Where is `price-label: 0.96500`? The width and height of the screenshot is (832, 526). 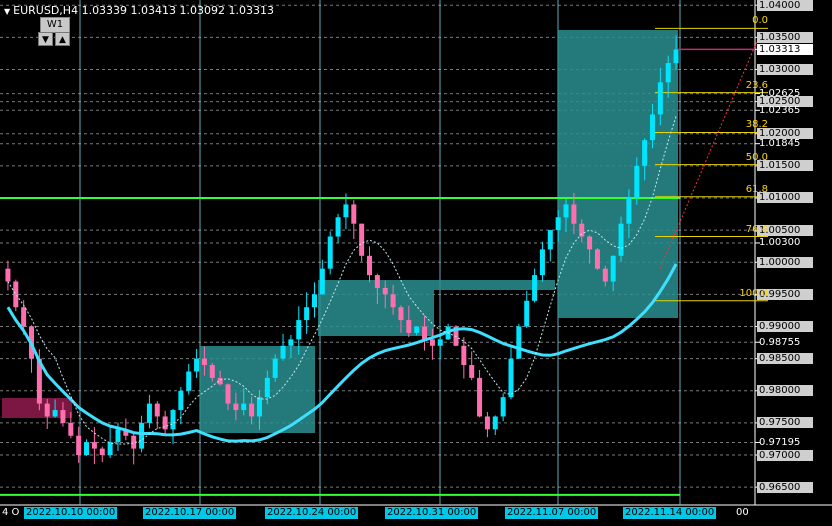
price-label: 0.96500 is located at coordinates (785, 487).